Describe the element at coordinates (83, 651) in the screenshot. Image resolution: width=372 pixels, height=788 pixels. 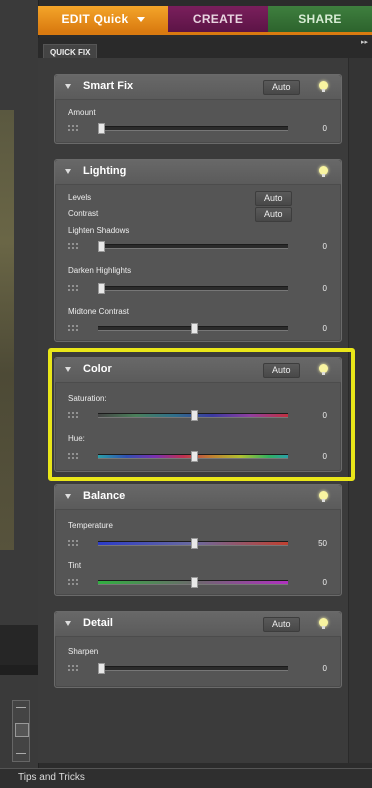
I see `slider-label: Sharpen` at that location.